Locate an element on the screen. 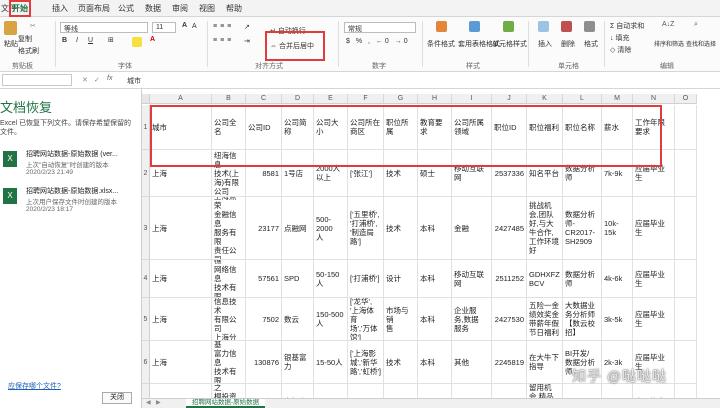  table-cell: 数据分析 师 is located at coordinates (582, 279).